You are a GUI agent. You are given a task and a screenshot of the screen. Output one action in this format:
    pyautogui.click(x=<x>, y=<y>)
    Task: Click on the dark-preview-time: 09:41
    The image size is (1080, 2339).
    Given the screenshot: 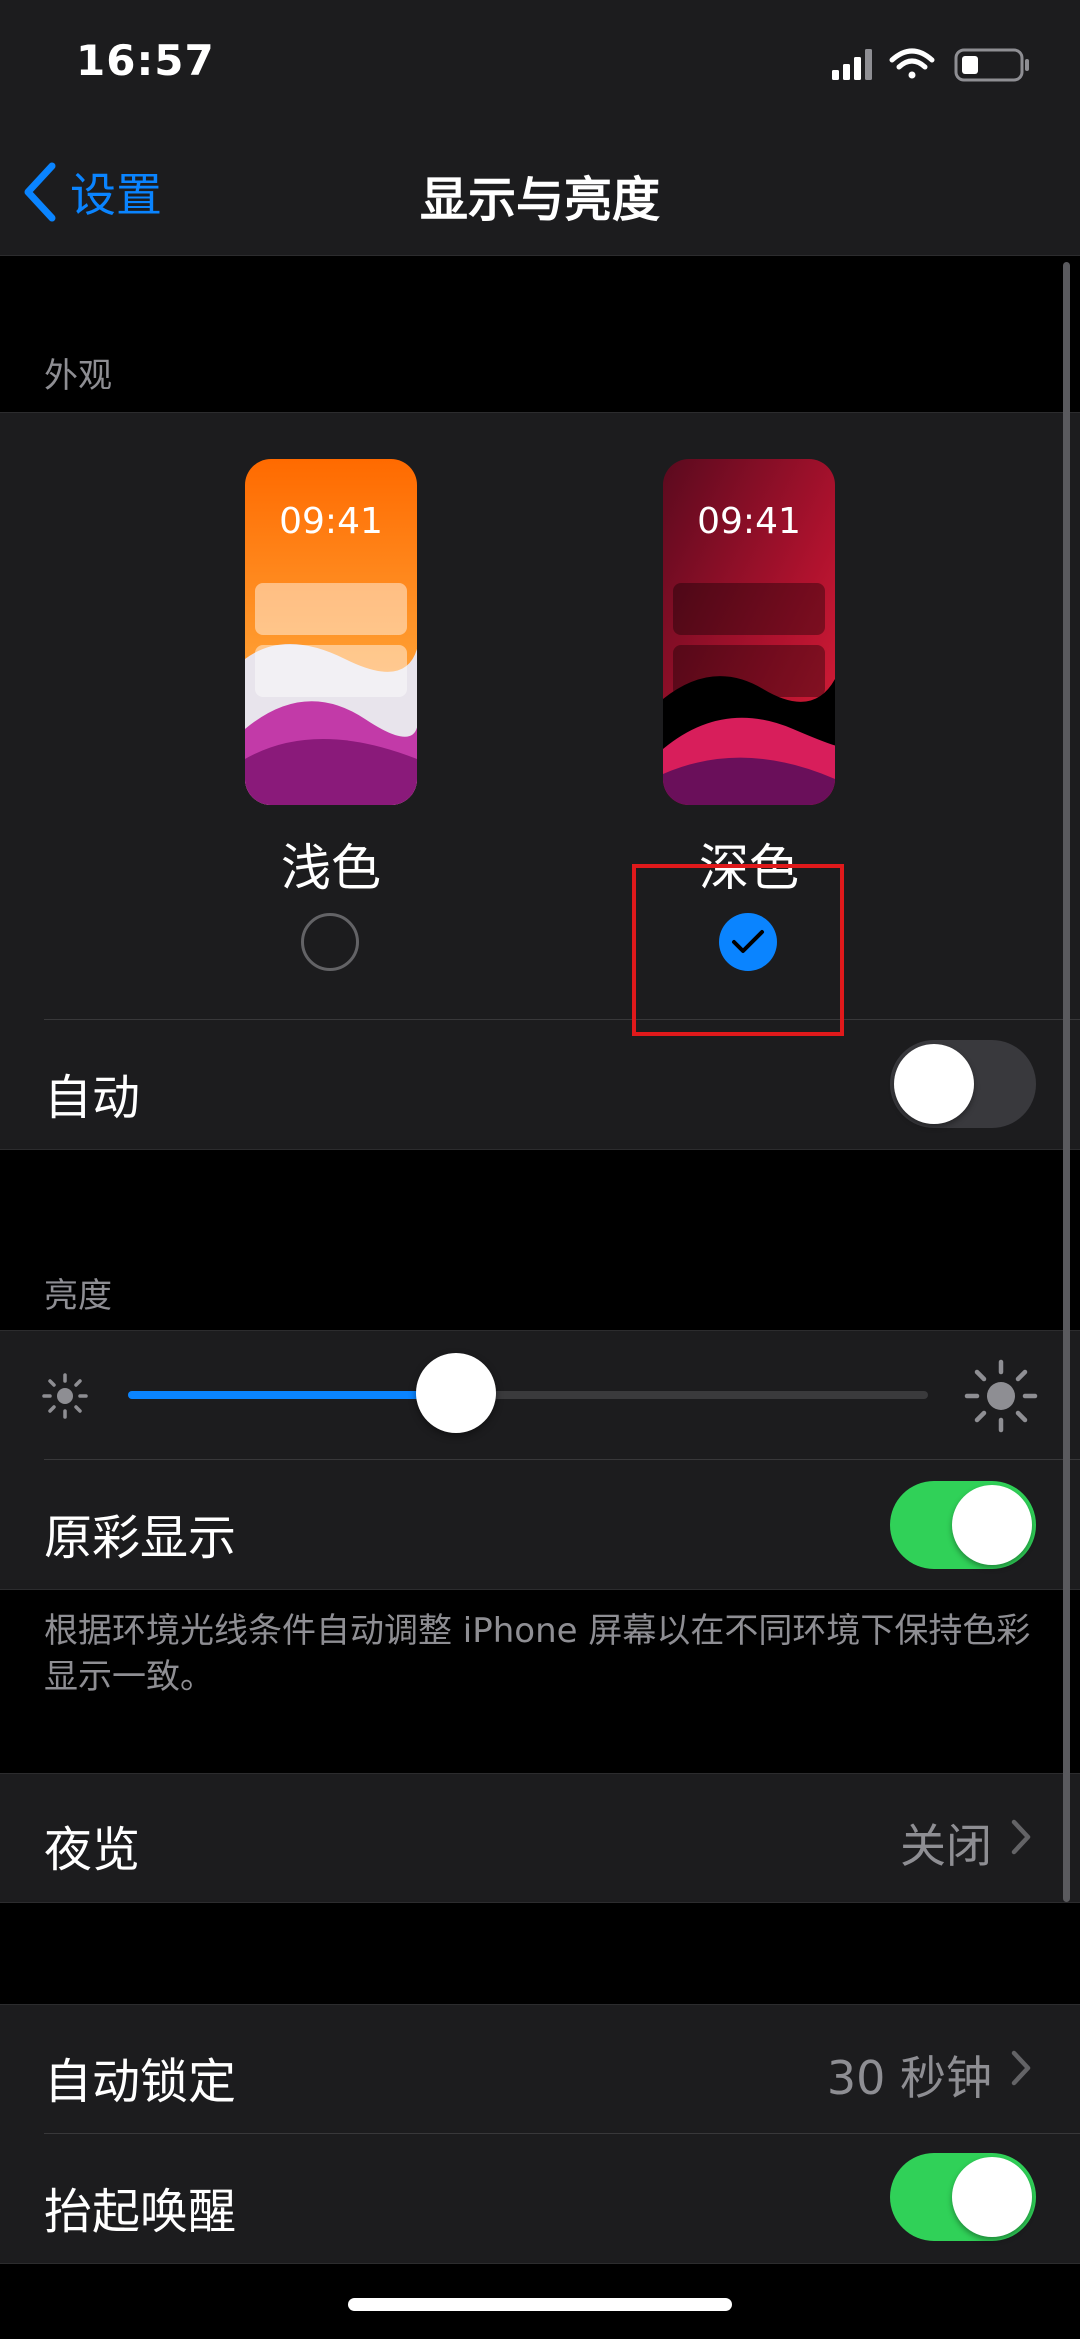 What is the action you would take?
    pyautogui.click(x=749, y=521)
    